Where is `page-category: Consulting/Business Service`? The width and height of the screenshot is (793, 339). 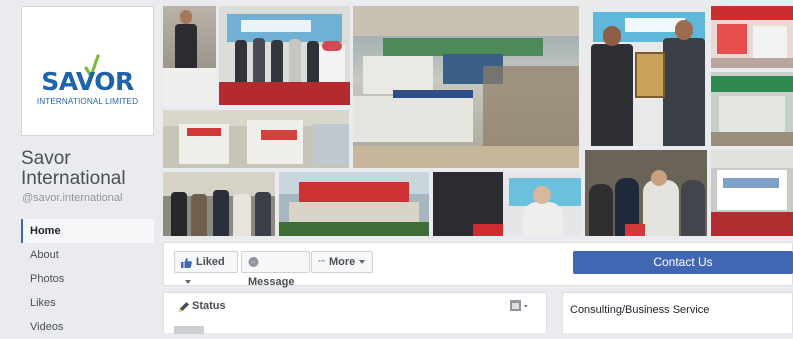 page-category: Consulting/Business Service is located at coordinates (639, 310).